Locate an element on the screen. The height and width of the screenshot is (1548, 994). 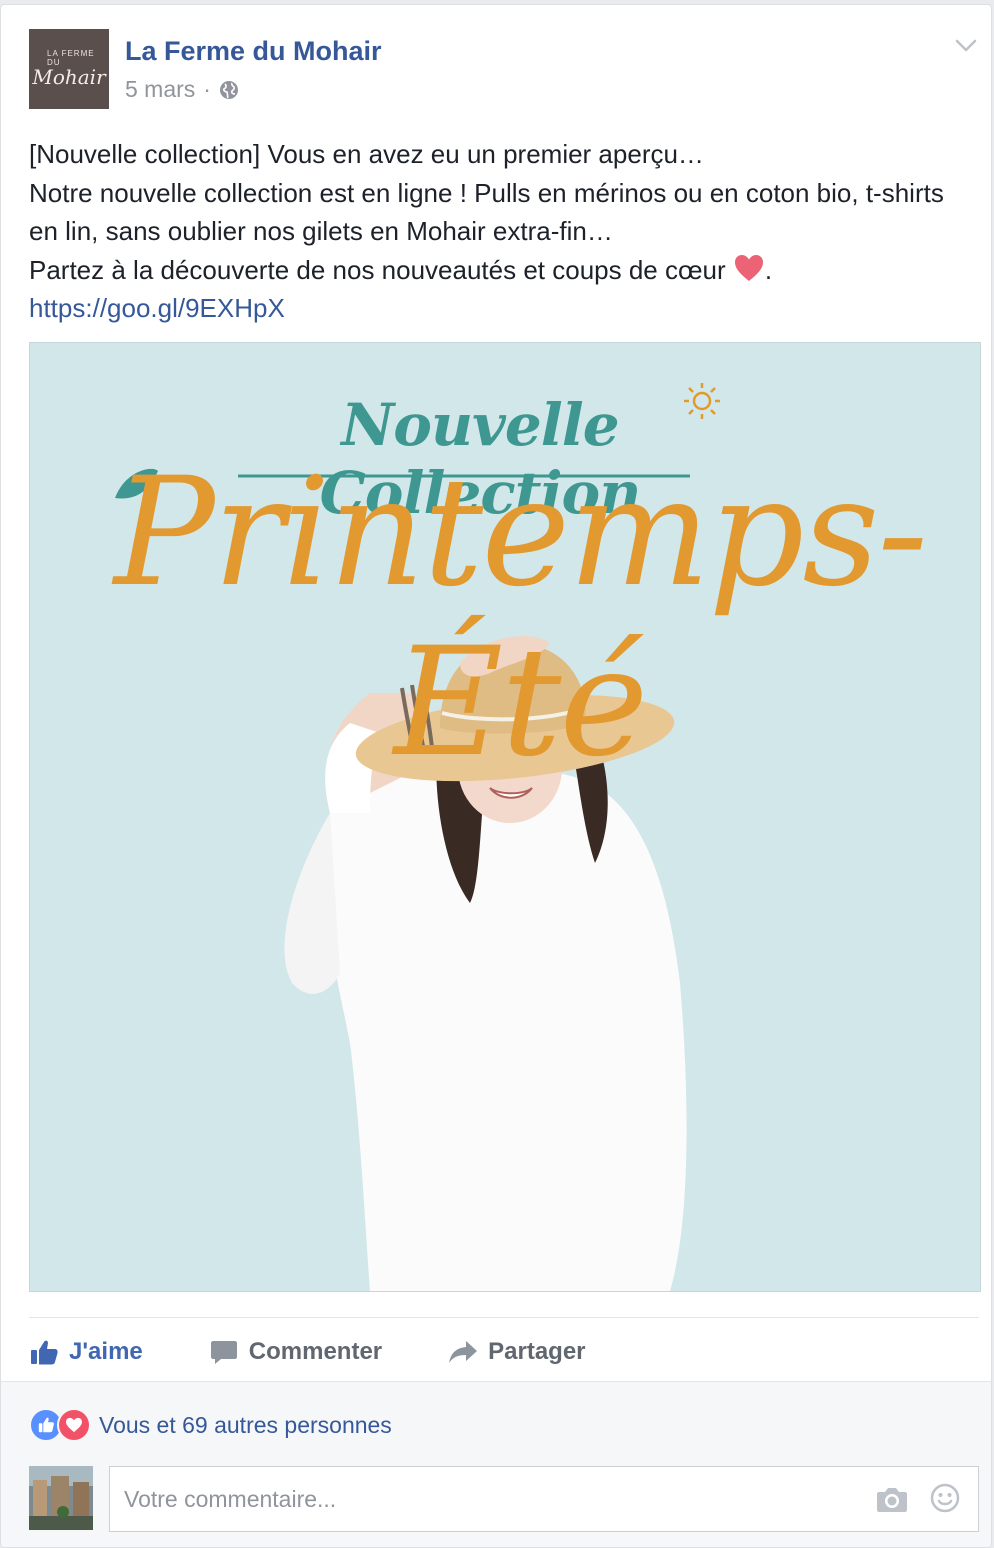
smiley-icon is located at coordinates (945, 1498).